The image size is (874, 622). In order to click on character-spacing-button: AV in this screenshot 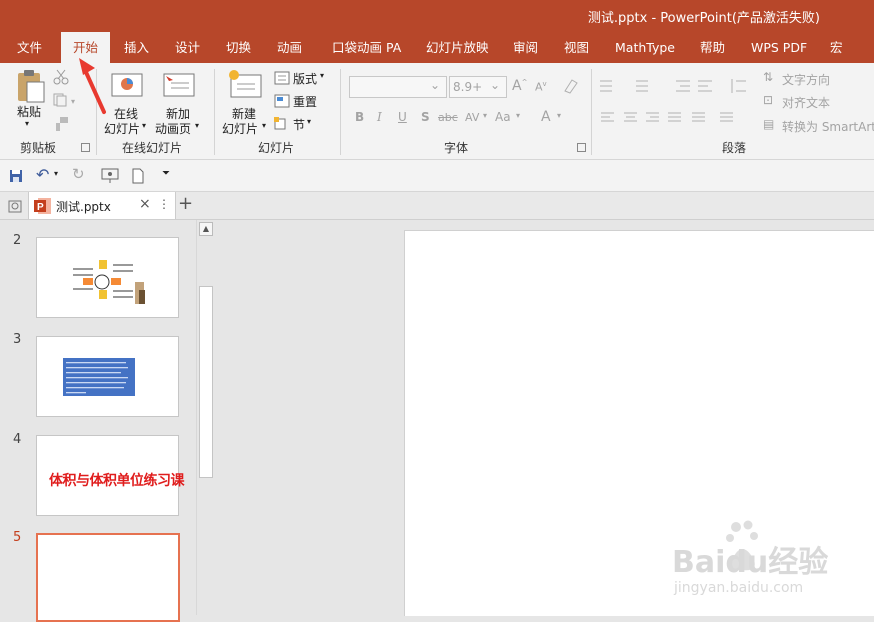, I will do `click(472, 117)`.